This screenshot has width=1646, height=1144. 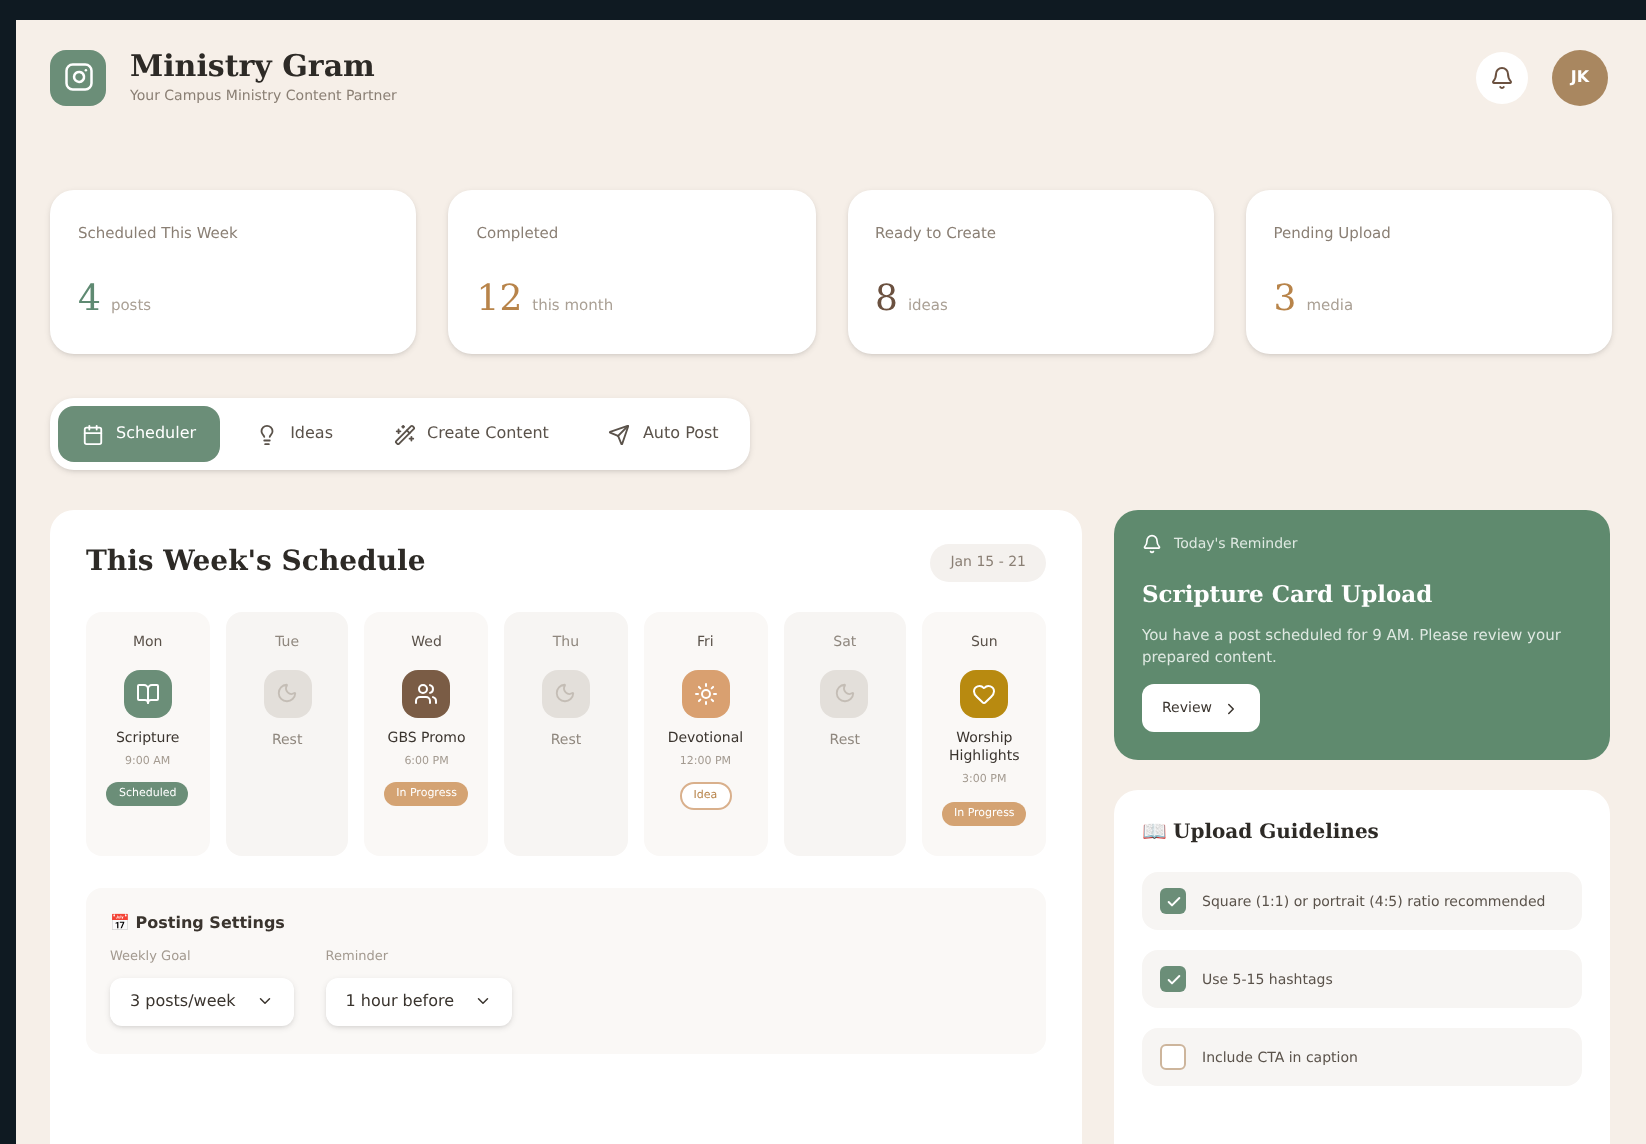 What do you see at coordinates (499, 300) in the screenshot?
I see `stat-value: 12` at bounding box center [499, 300].